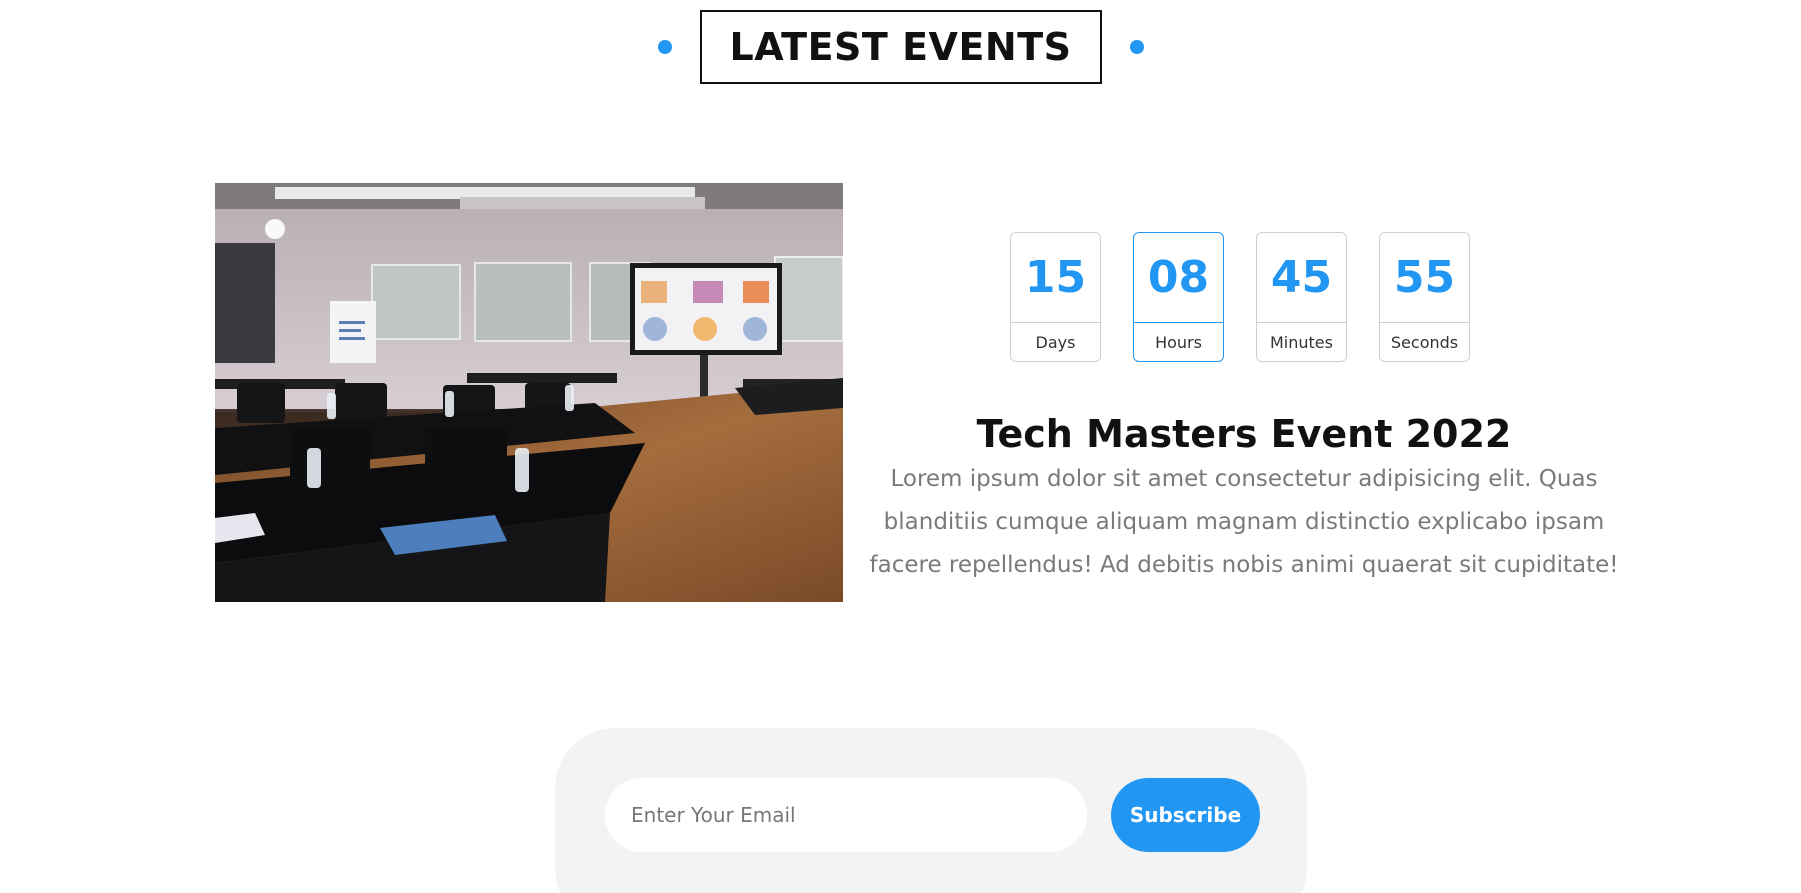 The width and height of the screenshot is (1801, 893). Describe the element at coordinates (1424, 278) in the screenshot. I see `countdown-value: 55` at that location.